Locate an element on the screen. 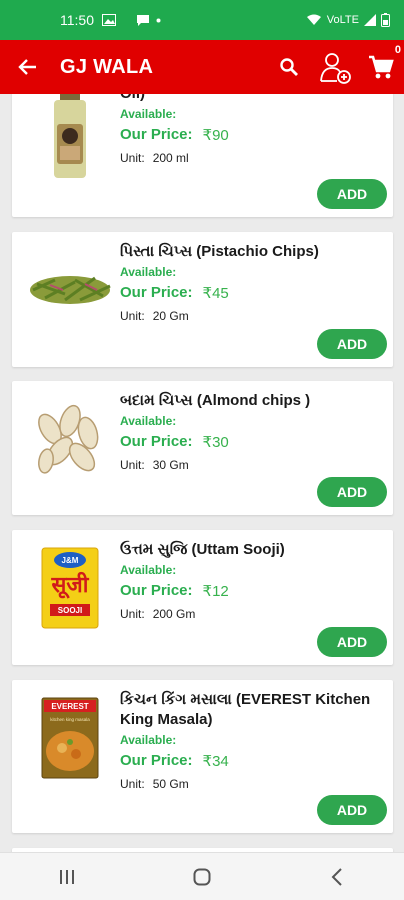 The image size is (404, 900). system-nav-bar is located at coordinates (202, 876).